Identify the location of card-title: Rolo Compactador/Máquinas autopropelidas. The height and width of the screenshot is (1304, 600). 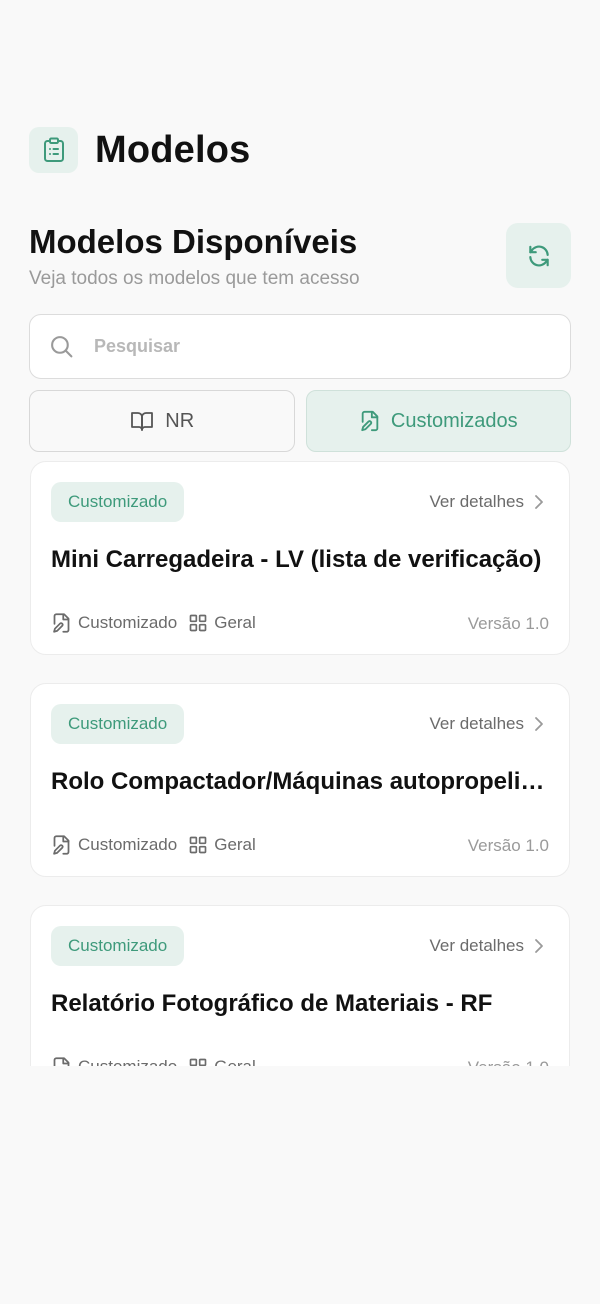
(301, 781).